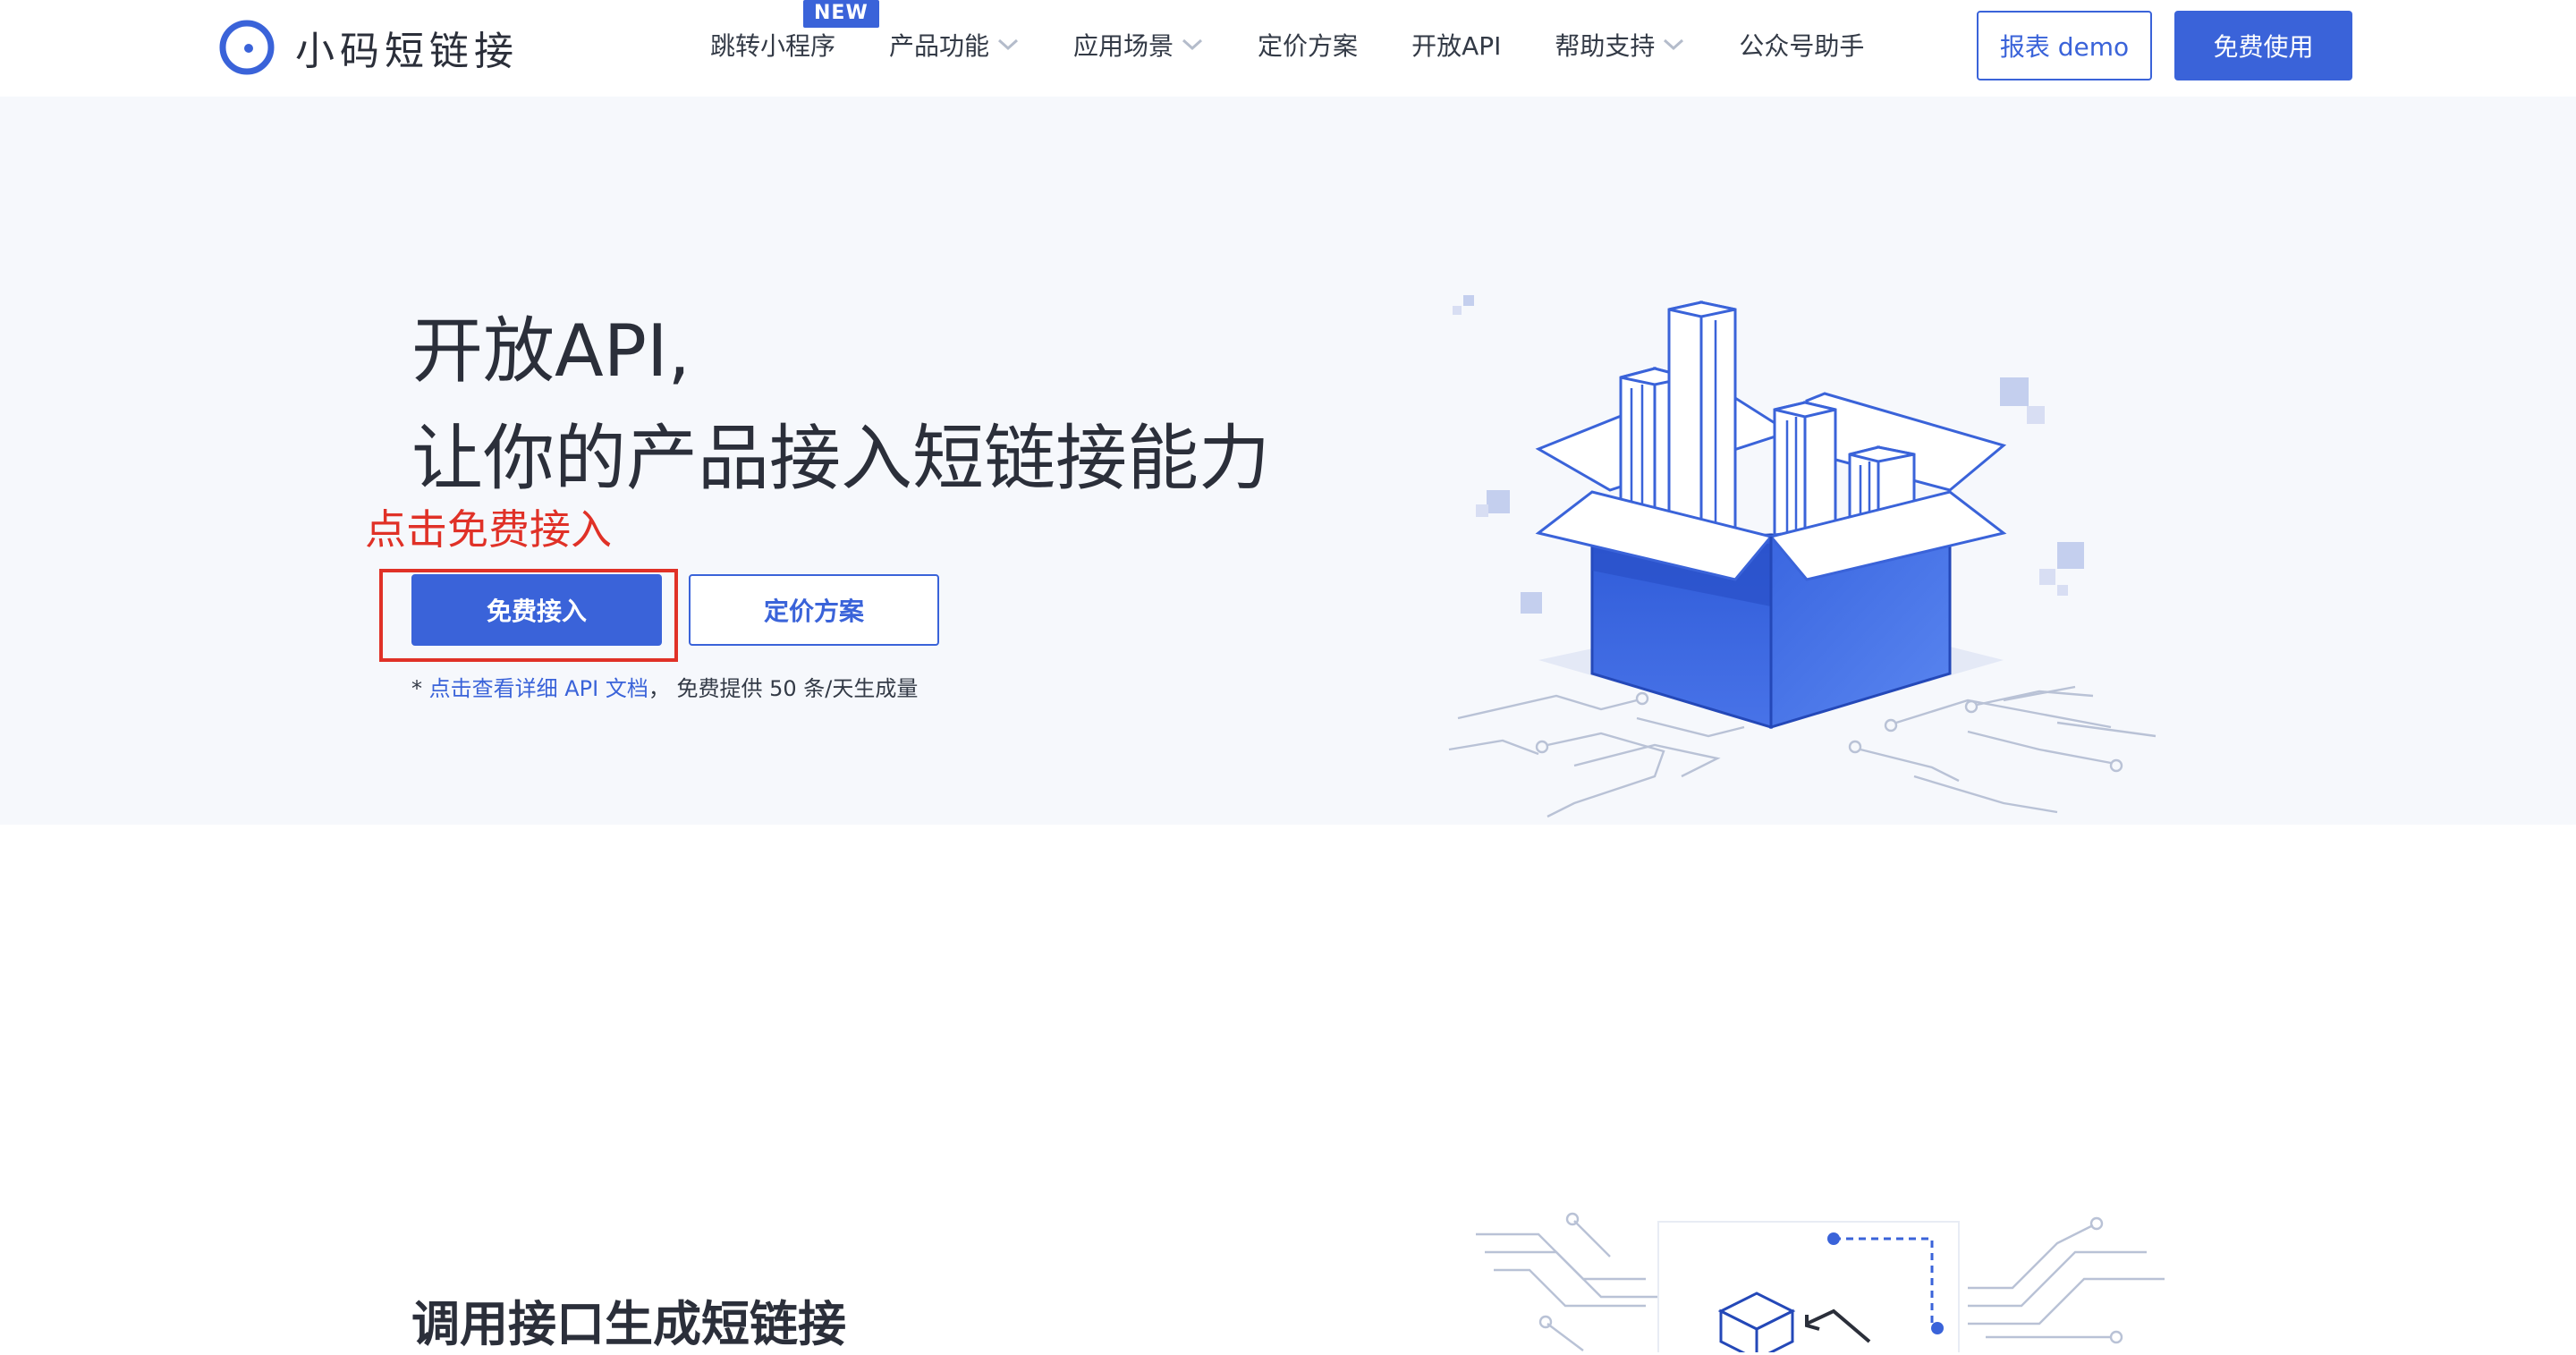 The width and height of the screenshot is (2576, 1355). I want to click on nav-item-open-api: 开放API, so click(1456, 45).